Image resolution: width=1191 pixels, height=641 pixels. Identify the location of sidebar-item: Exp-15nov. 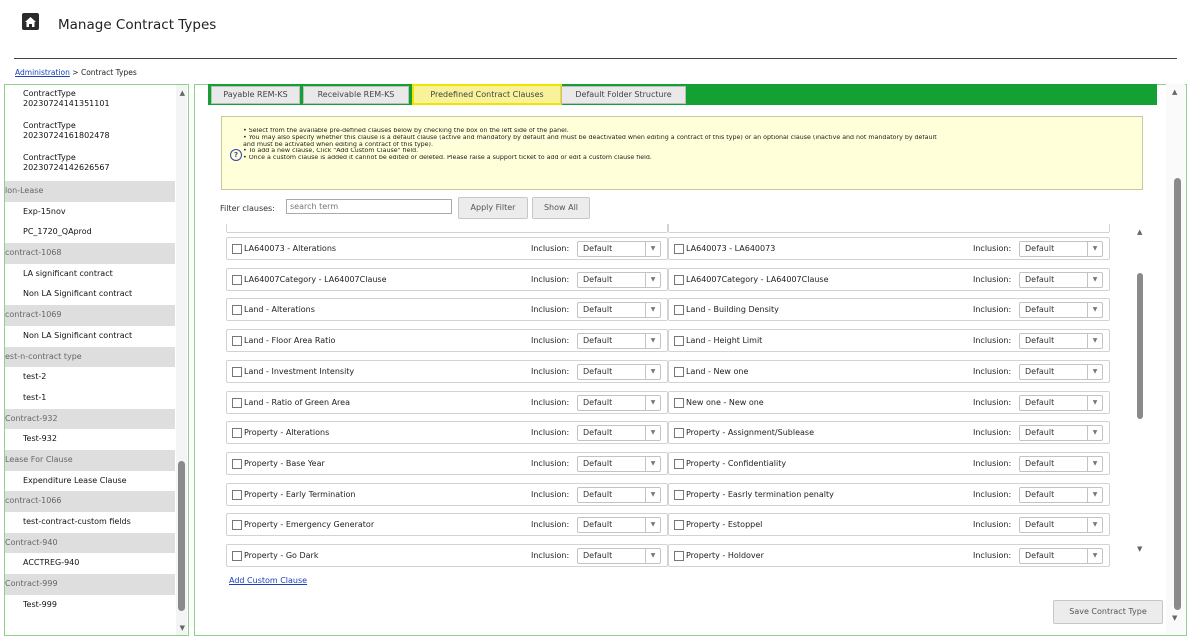
(90, 212).